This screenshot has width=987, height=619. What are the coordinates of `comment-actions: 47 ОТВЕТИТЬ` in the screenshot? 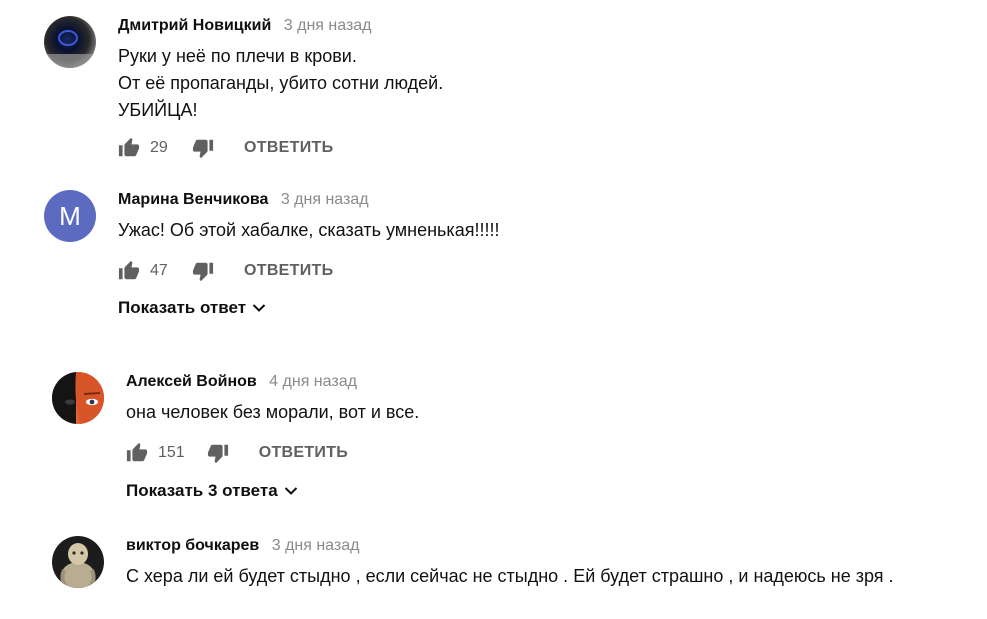 It's located at (225, 271).